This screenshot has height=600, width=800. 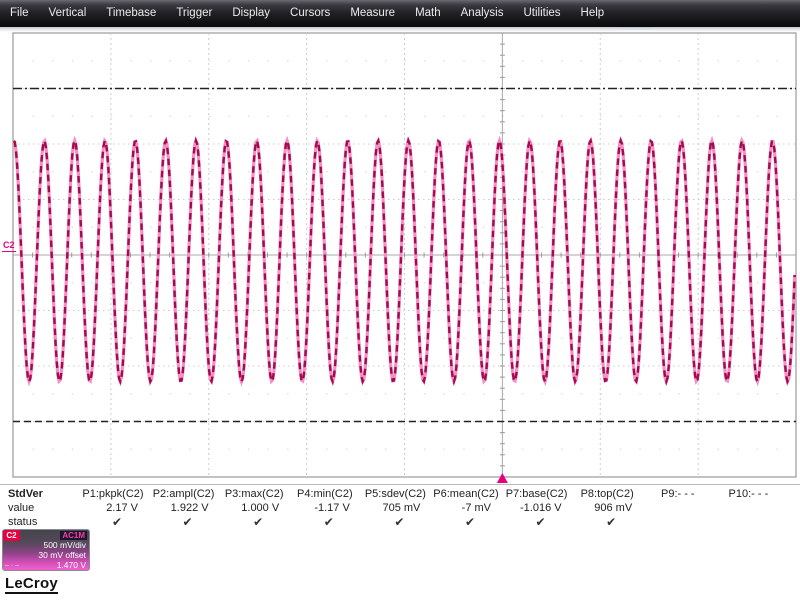 What do you see at coordinates (748, 494) in the screenshot?
I see `measure-header-10: P10:- - -` at bounding box center [748, 494].